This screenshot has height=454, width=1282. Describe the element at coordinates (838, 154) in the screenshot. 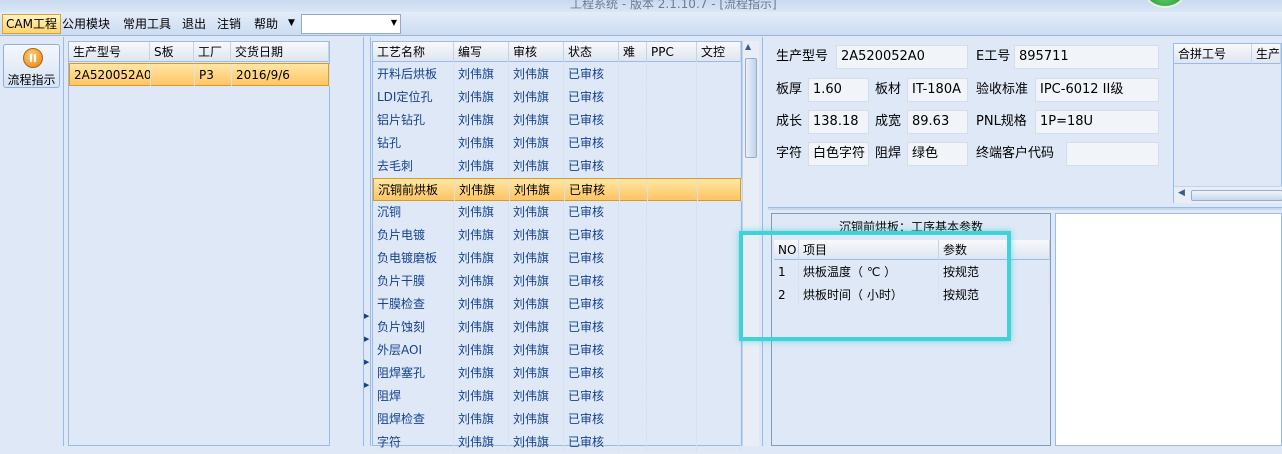

I see `char-field: 白色字符` at that location.